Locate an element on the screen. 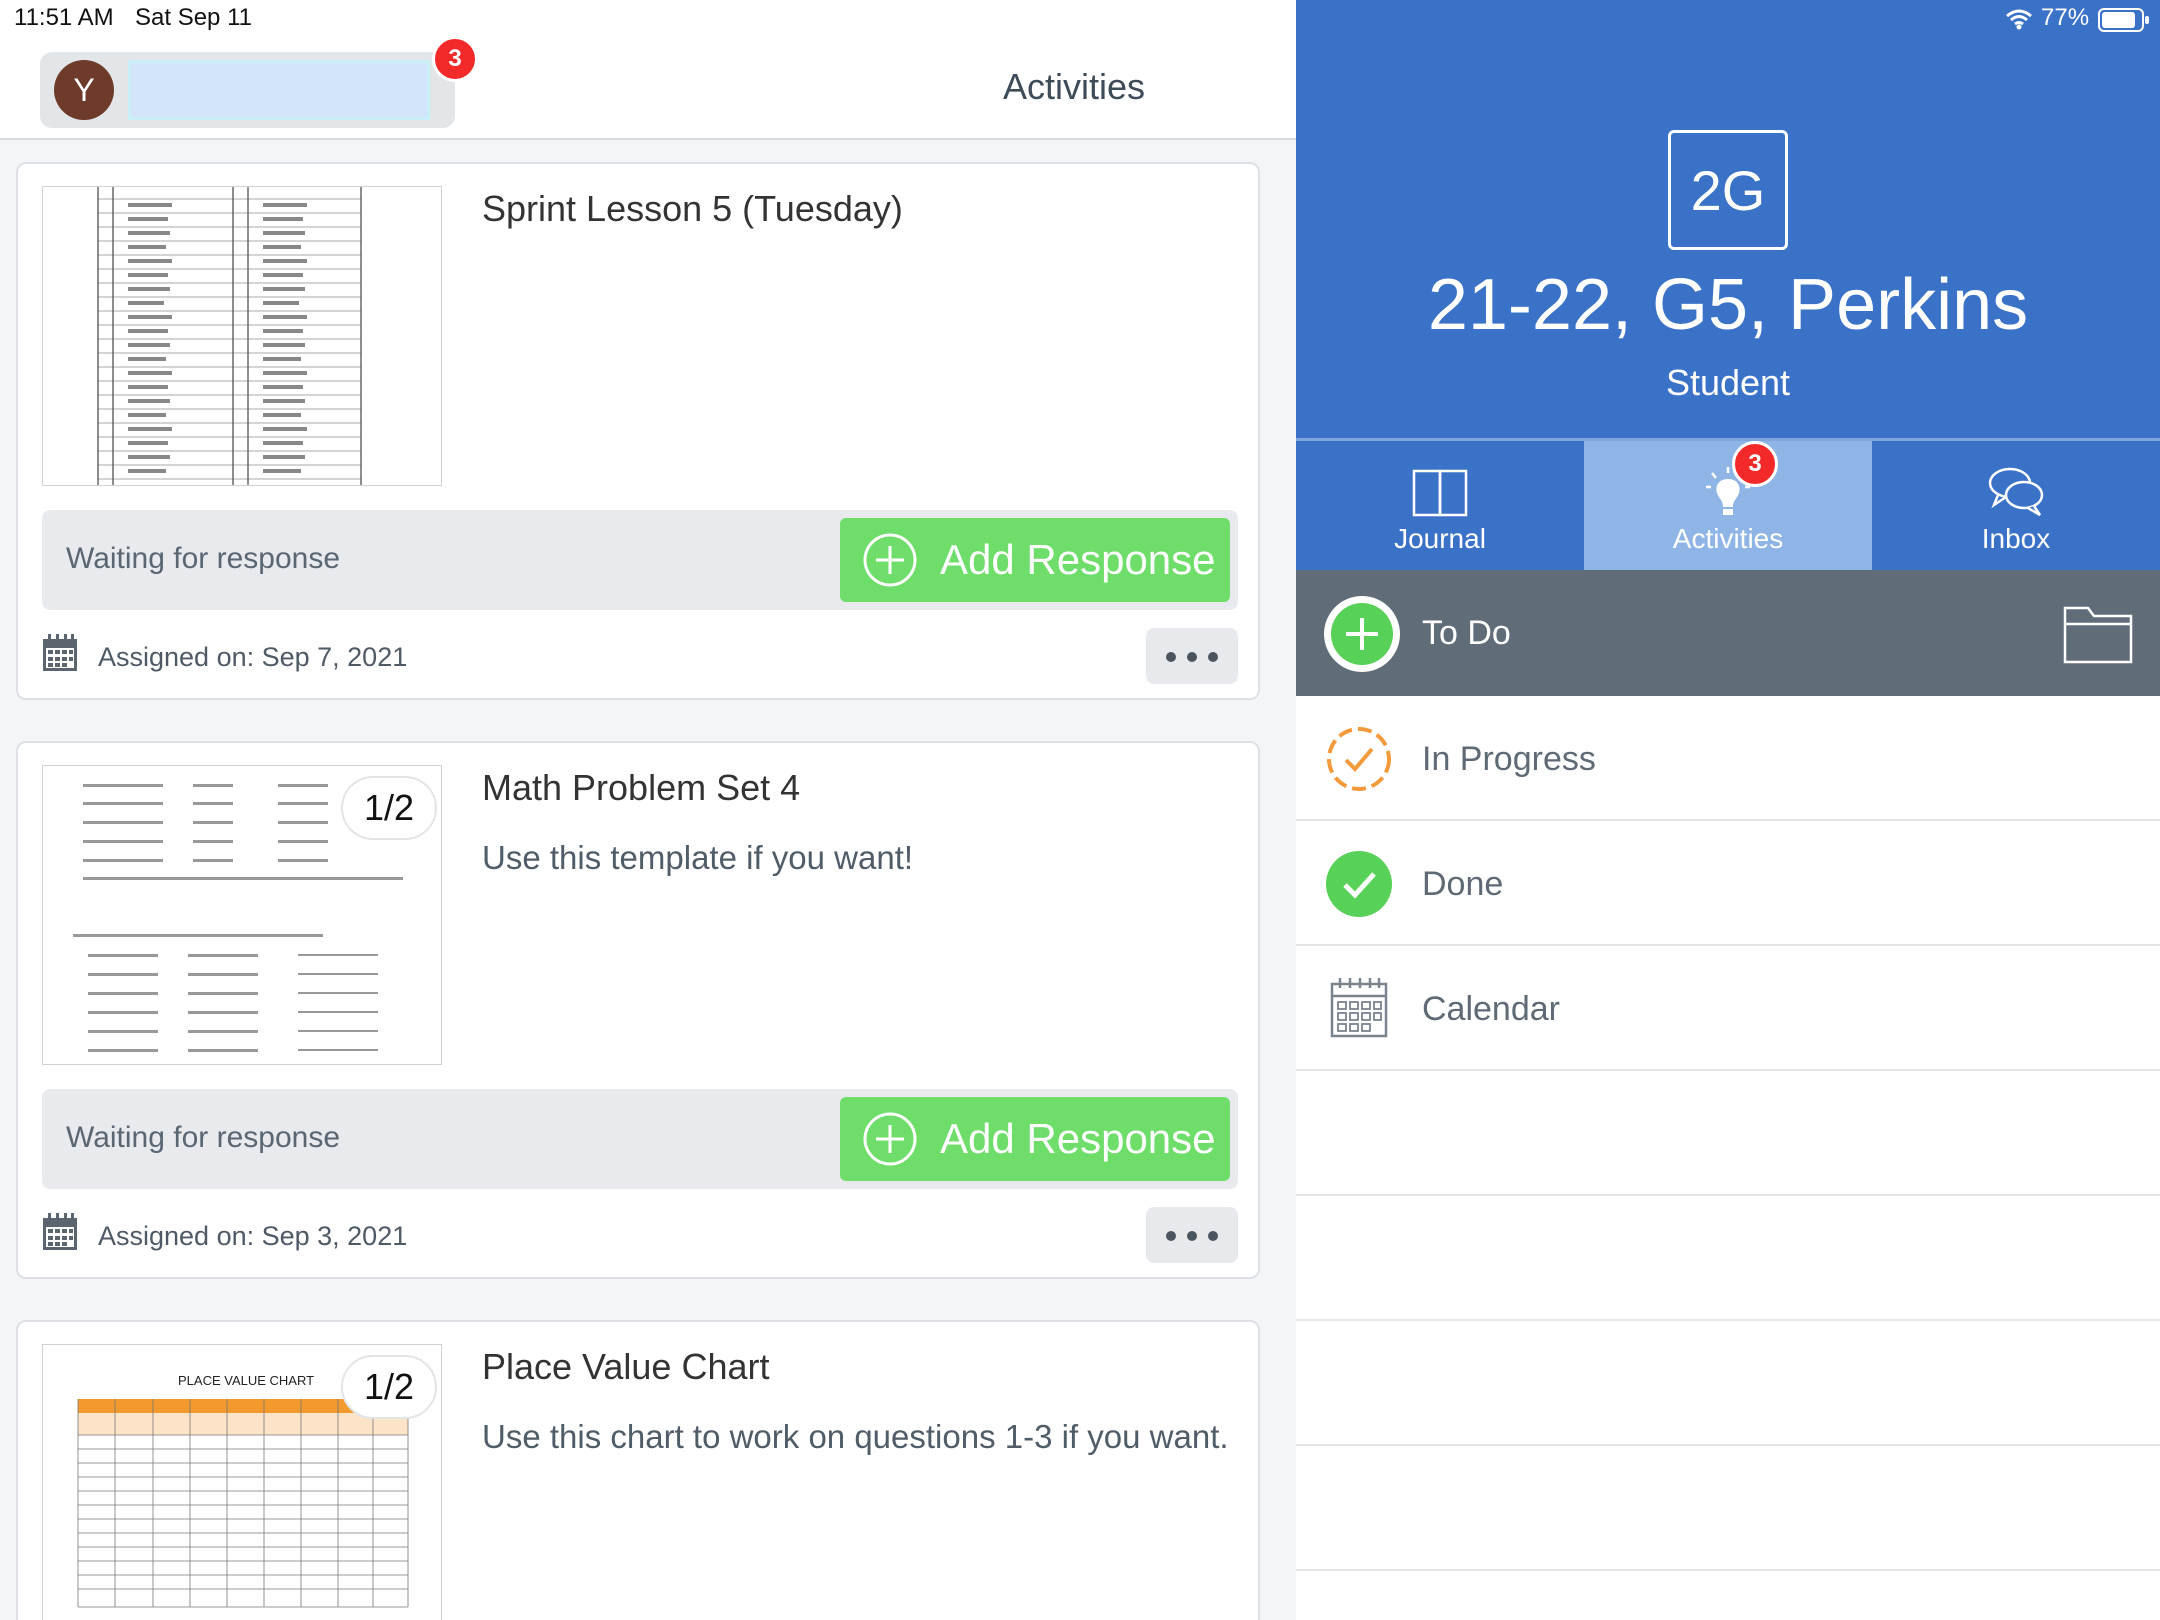 The image size is (2160, 1620). tab-activities: Activities is located at coordinates (1728, 505).